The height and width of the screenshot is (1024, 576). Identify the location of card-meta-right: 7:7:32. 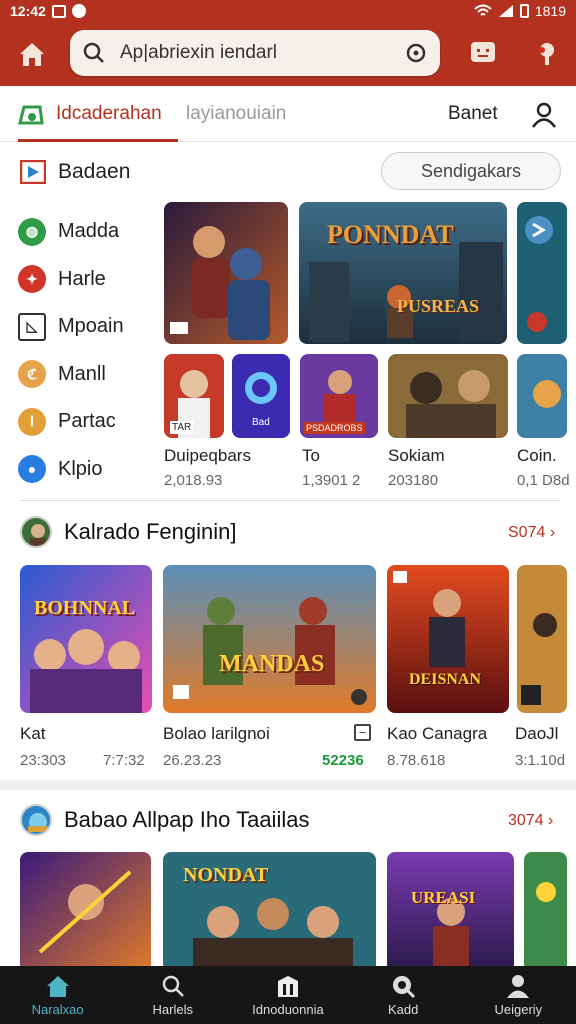
(124, 760).